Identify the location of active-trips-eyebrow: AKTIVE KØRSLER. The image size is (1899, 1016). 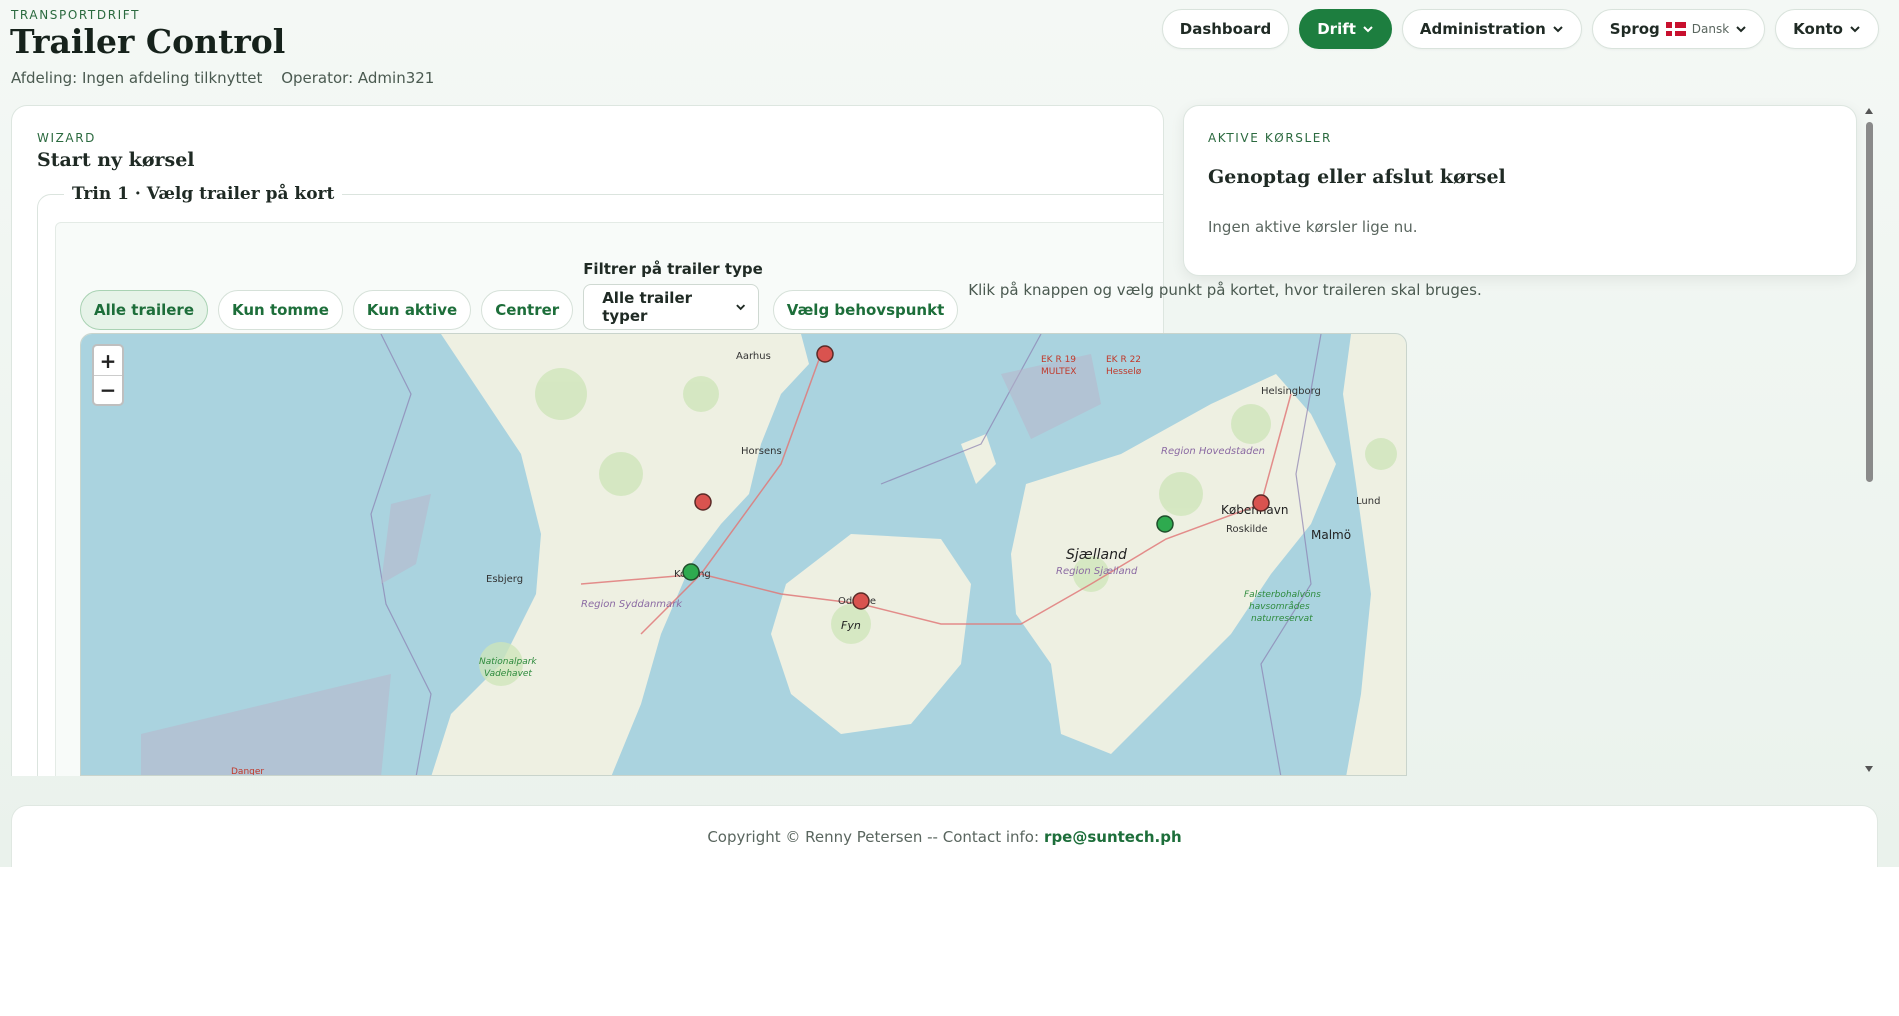
(1270, 138).